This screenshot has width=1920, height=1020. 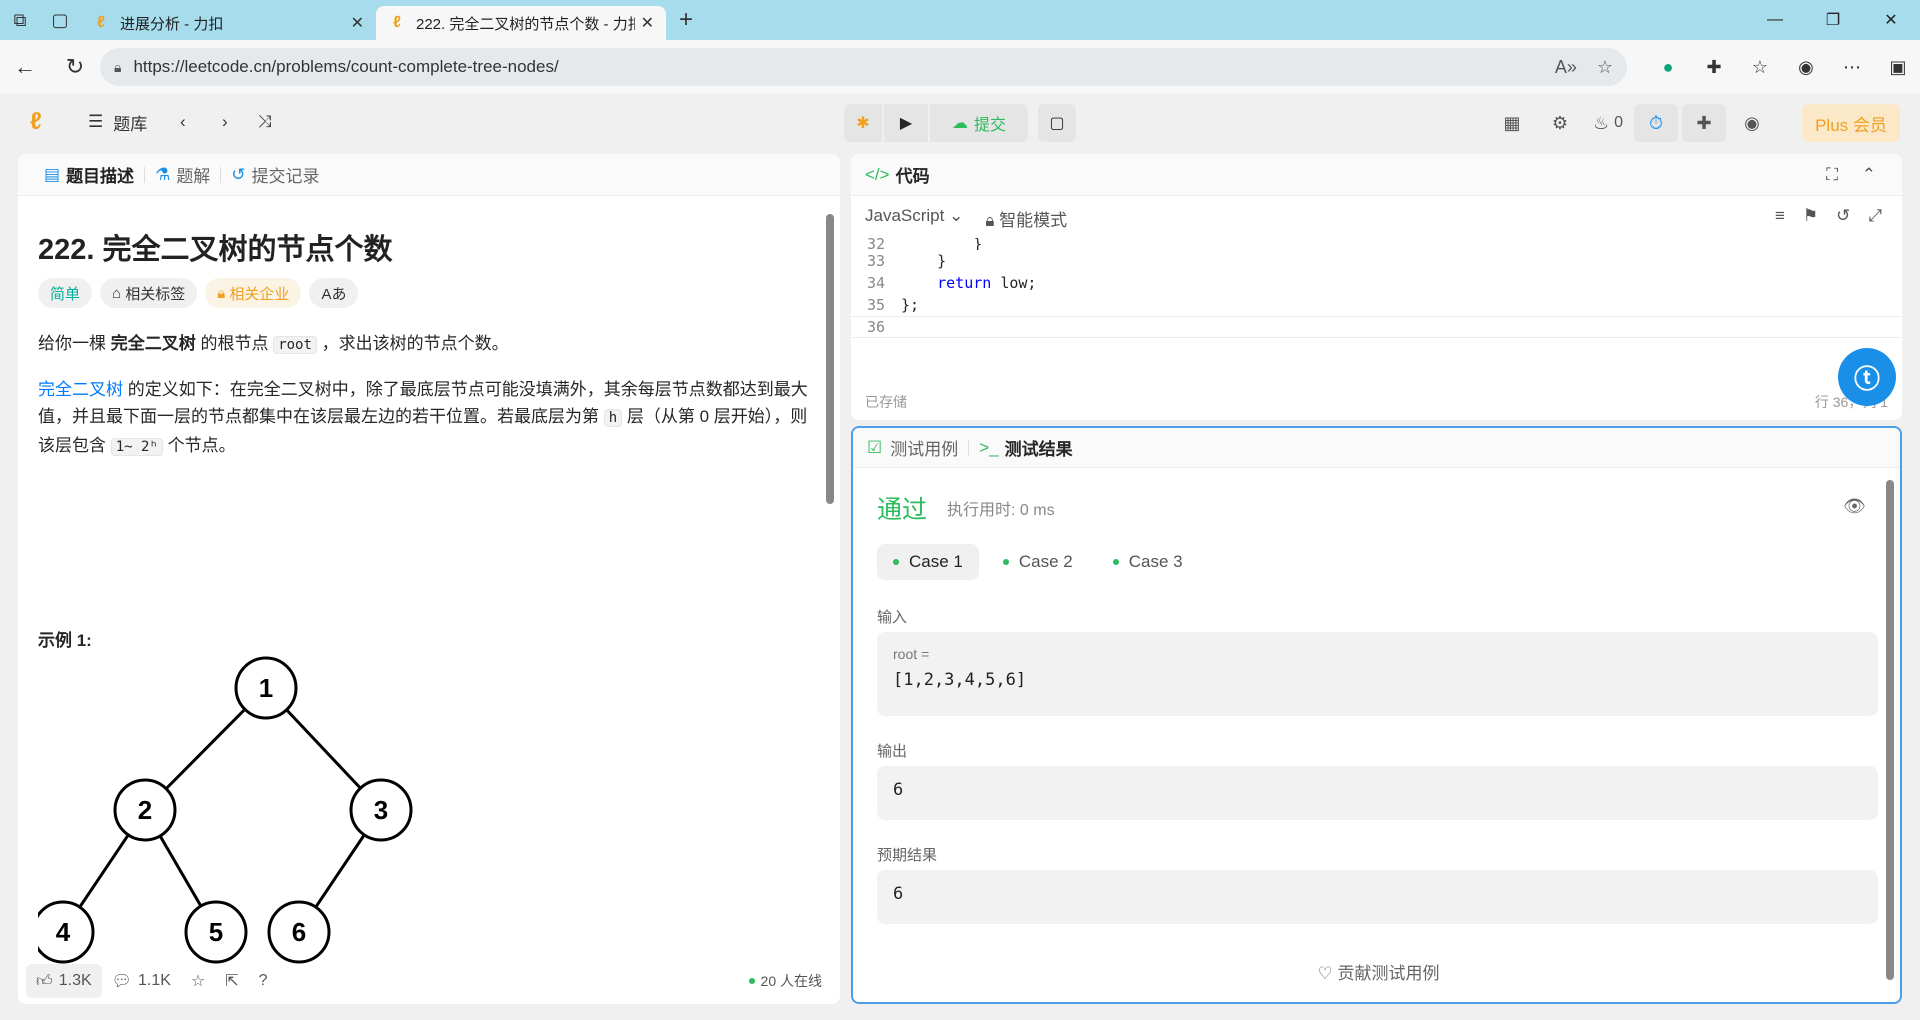 What do you see at coordinates (225, 122) in the screenshot?
I see `next-problem-icon: ›` at bounding box center [225, 122].